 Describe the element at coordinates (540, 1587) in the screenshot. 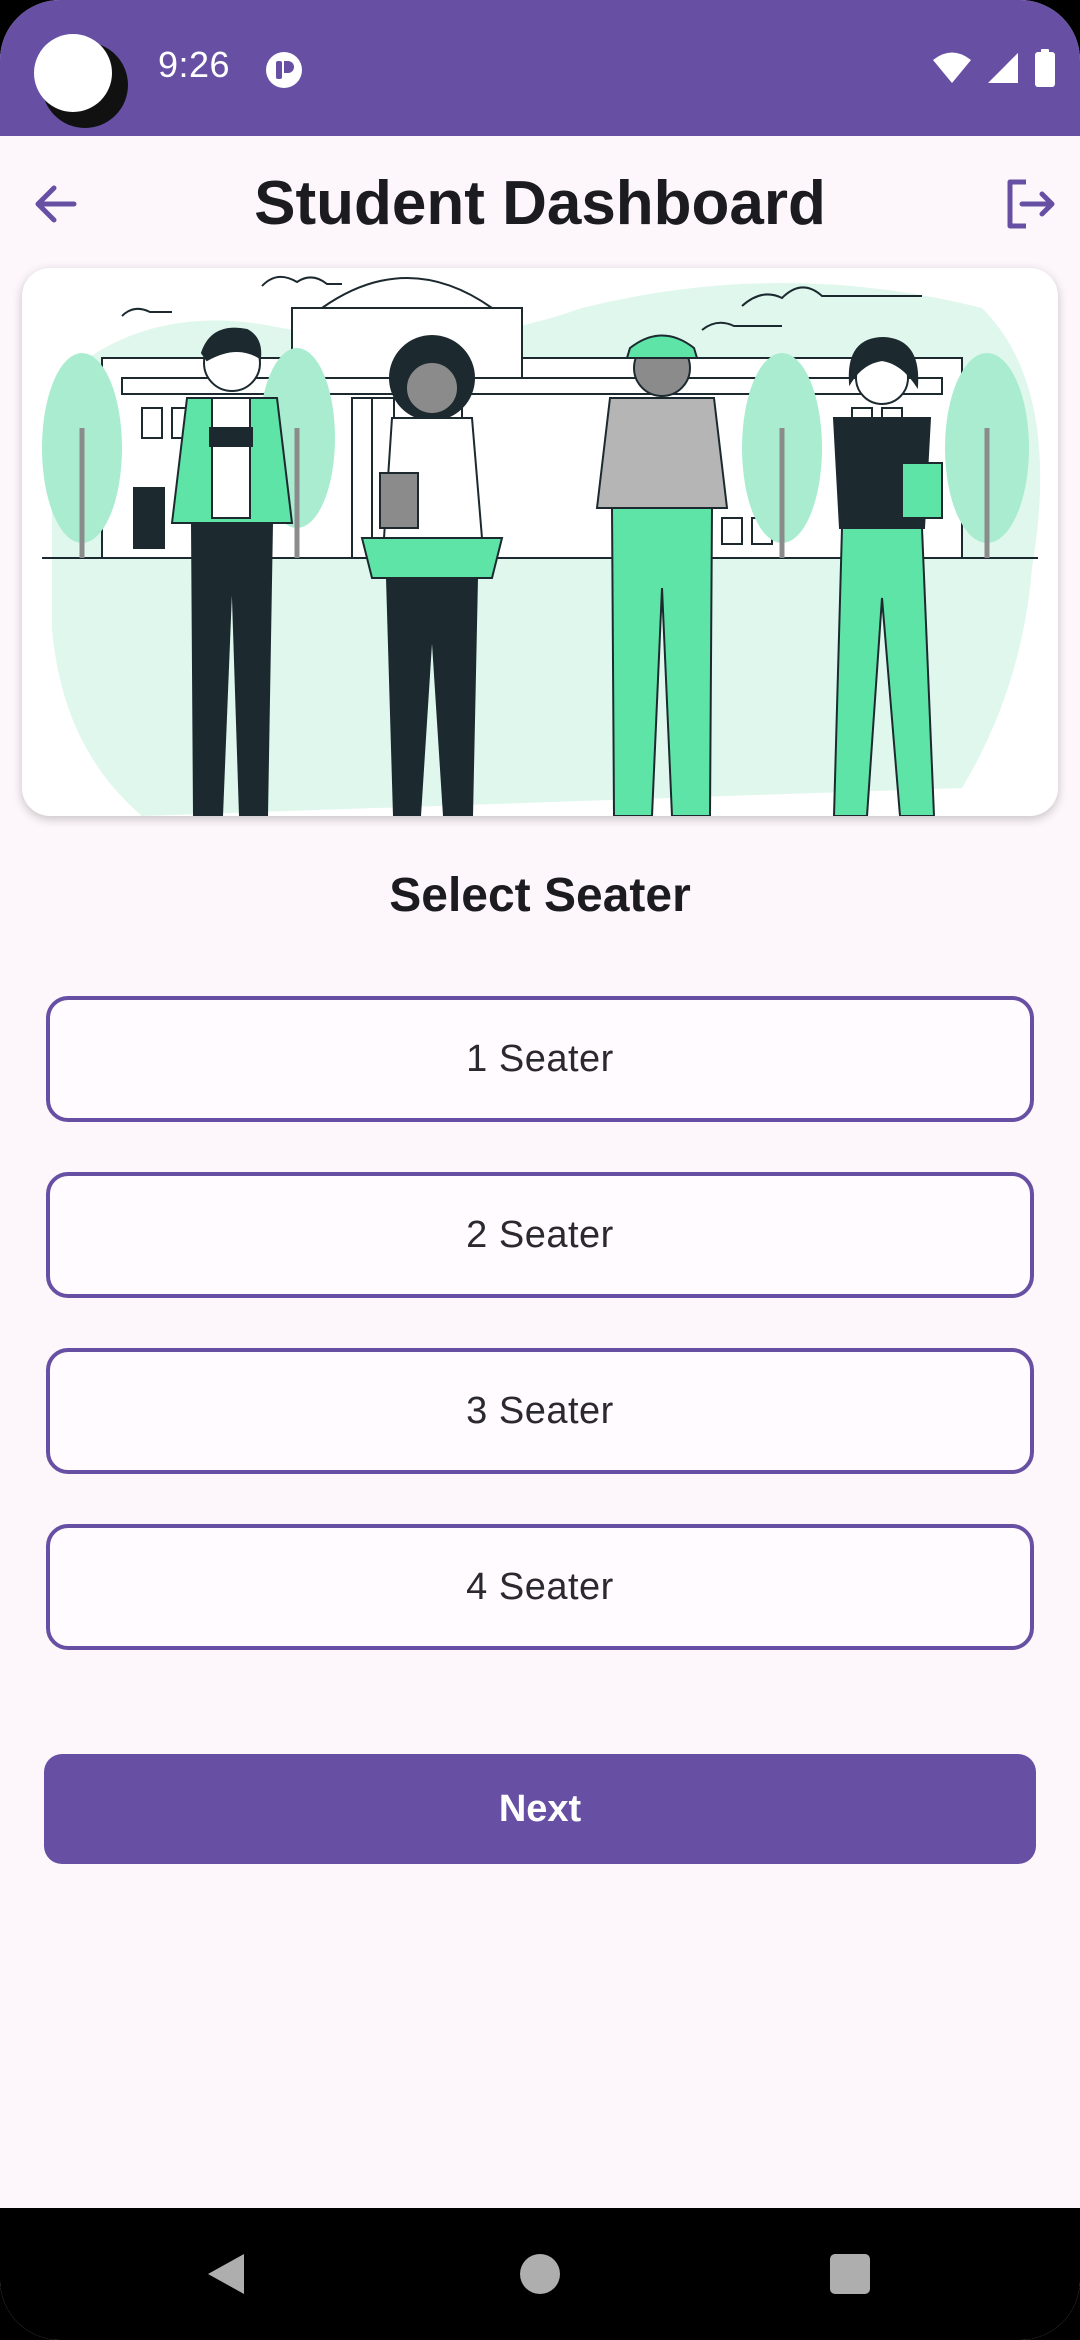

I see `seater-option-4: 4 Seater` at that location.